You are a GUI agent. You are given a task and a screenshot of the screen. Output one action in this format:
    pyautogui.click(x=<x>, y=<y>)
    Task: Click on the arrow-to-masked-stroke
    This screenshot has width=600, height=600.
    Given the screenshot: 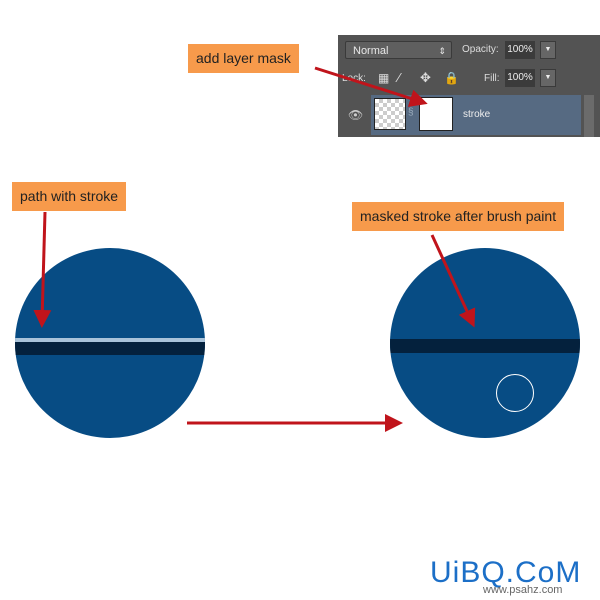 What is the action you would take?
    pyautogui.click(x=453, y=281)
    